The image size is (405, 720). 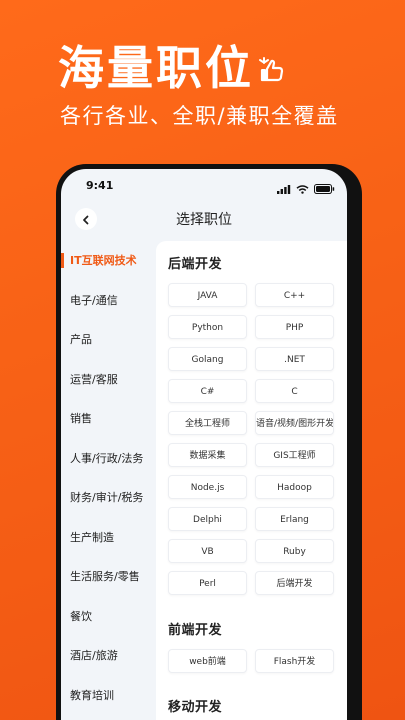 What do you see at coordinates (108, 538) in the screenshot?
I see `sidebar-item-manufacturing: 生产制造` at bounding box center [108, 538].